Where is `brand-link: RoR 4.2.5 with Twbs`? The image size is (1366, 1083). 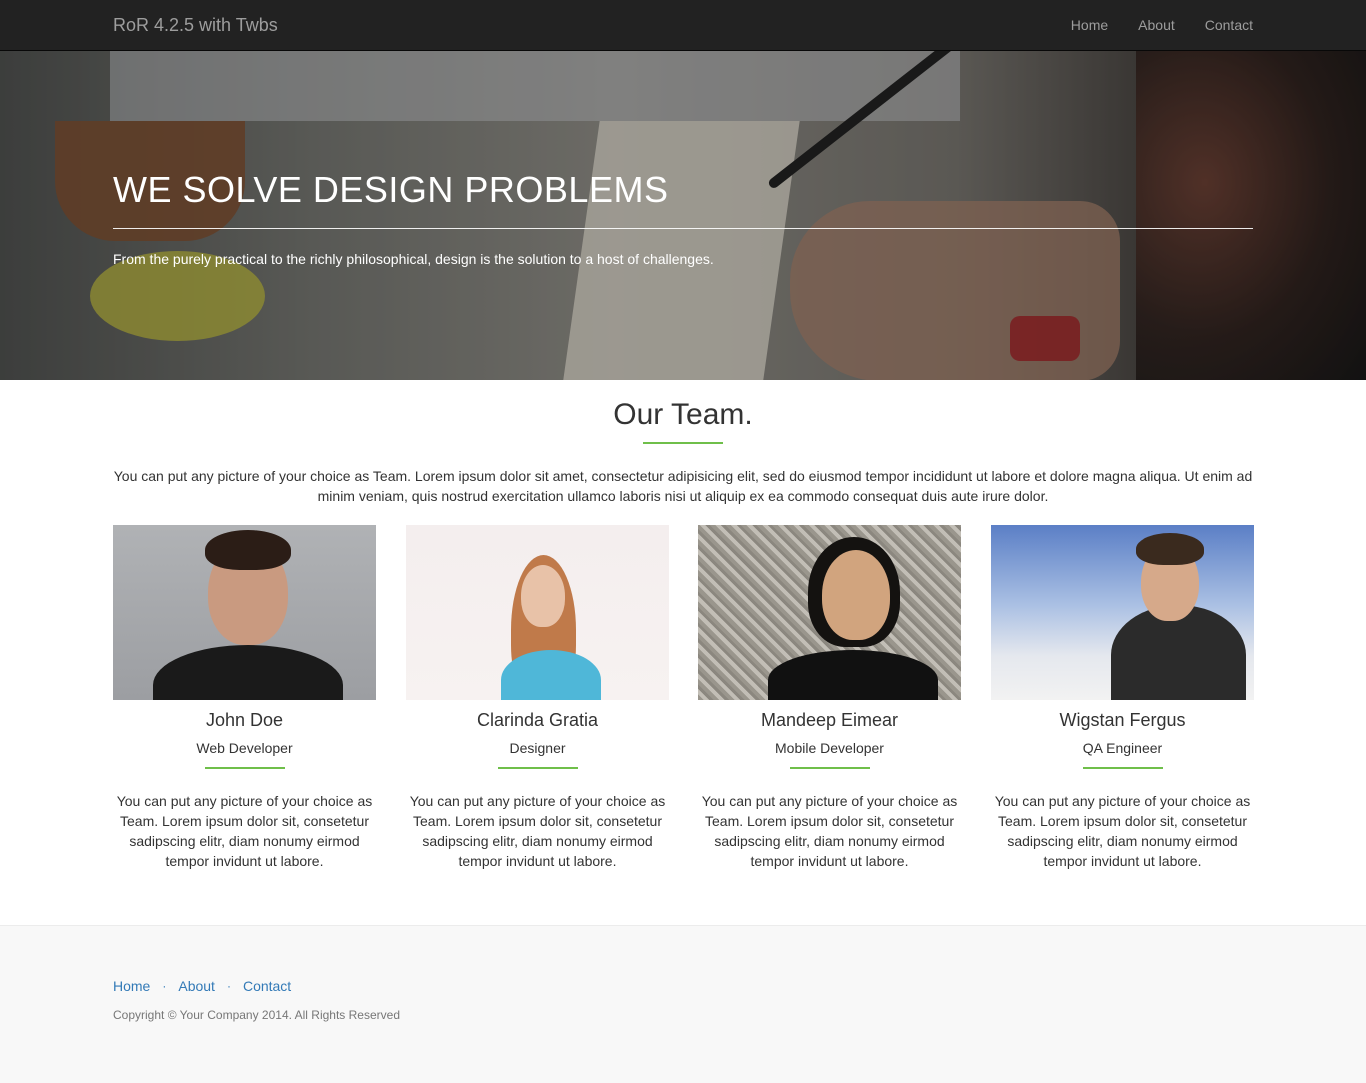 brand-link: RoR 4.2.5 with Twbs is located at coordinates (195, 25).